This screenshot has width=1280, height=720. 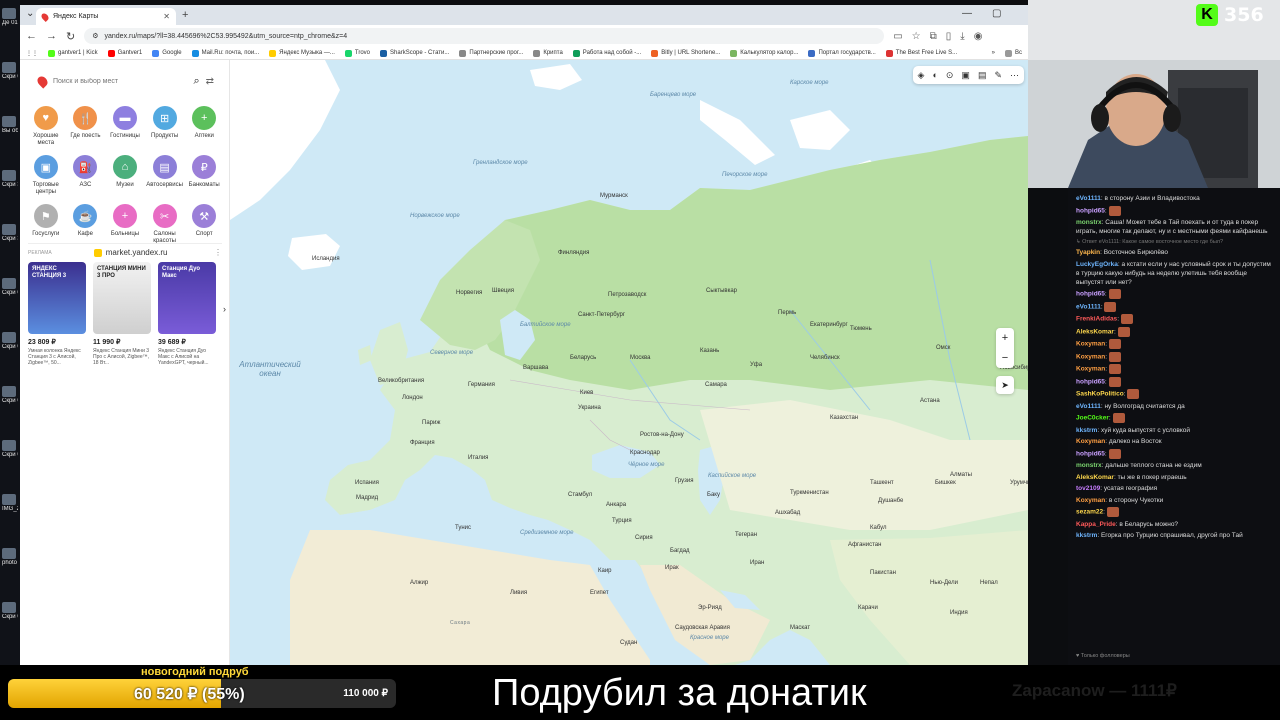 I want to click on reload-icon: ↻, so click(x=70, y=36).